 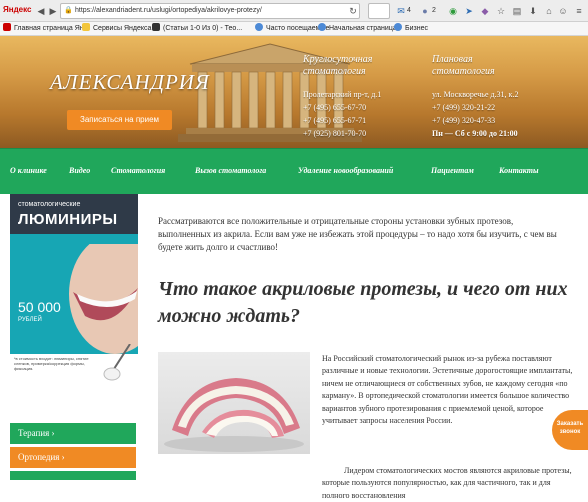 What do you see at coordinates (570, 424) in the screenshot?
I see `callback-line1: Заказать` at bounding box center [570, 424].